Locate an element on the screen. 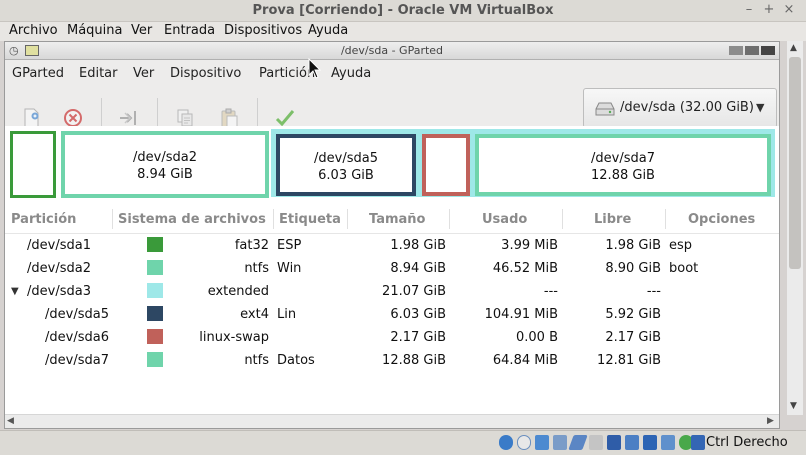 The image size is (806, 455). vbox-window-title: Prova [Corriendo] - Oracle VM VirtualBox is located at coordinates (403, 10).